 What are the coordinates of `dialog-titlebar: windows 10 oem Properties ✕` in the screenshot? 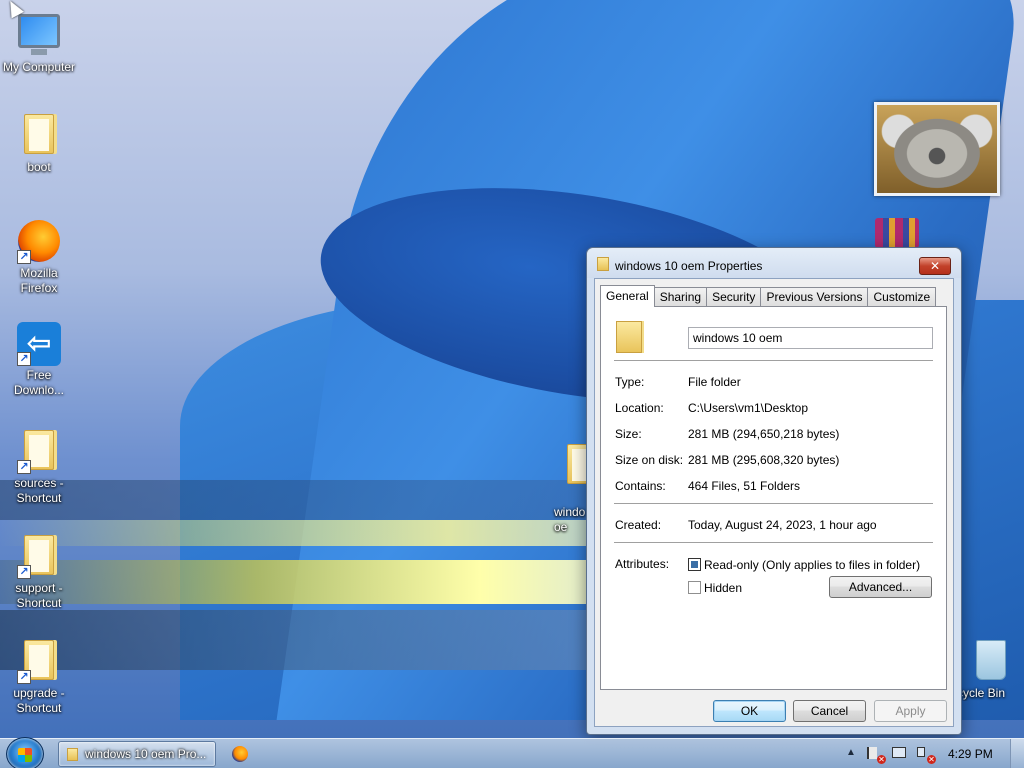 It's located at (774, 263).